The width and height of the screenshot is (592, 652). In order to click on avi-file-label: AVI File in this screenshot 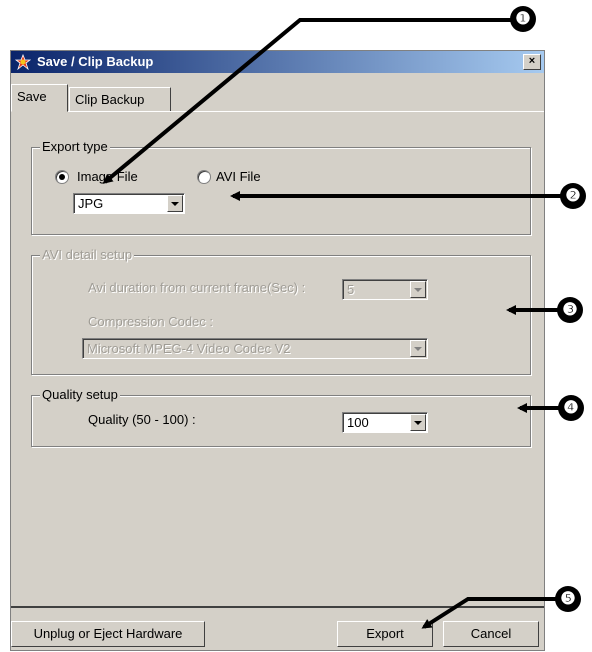, I will do `click(238, 176)`.